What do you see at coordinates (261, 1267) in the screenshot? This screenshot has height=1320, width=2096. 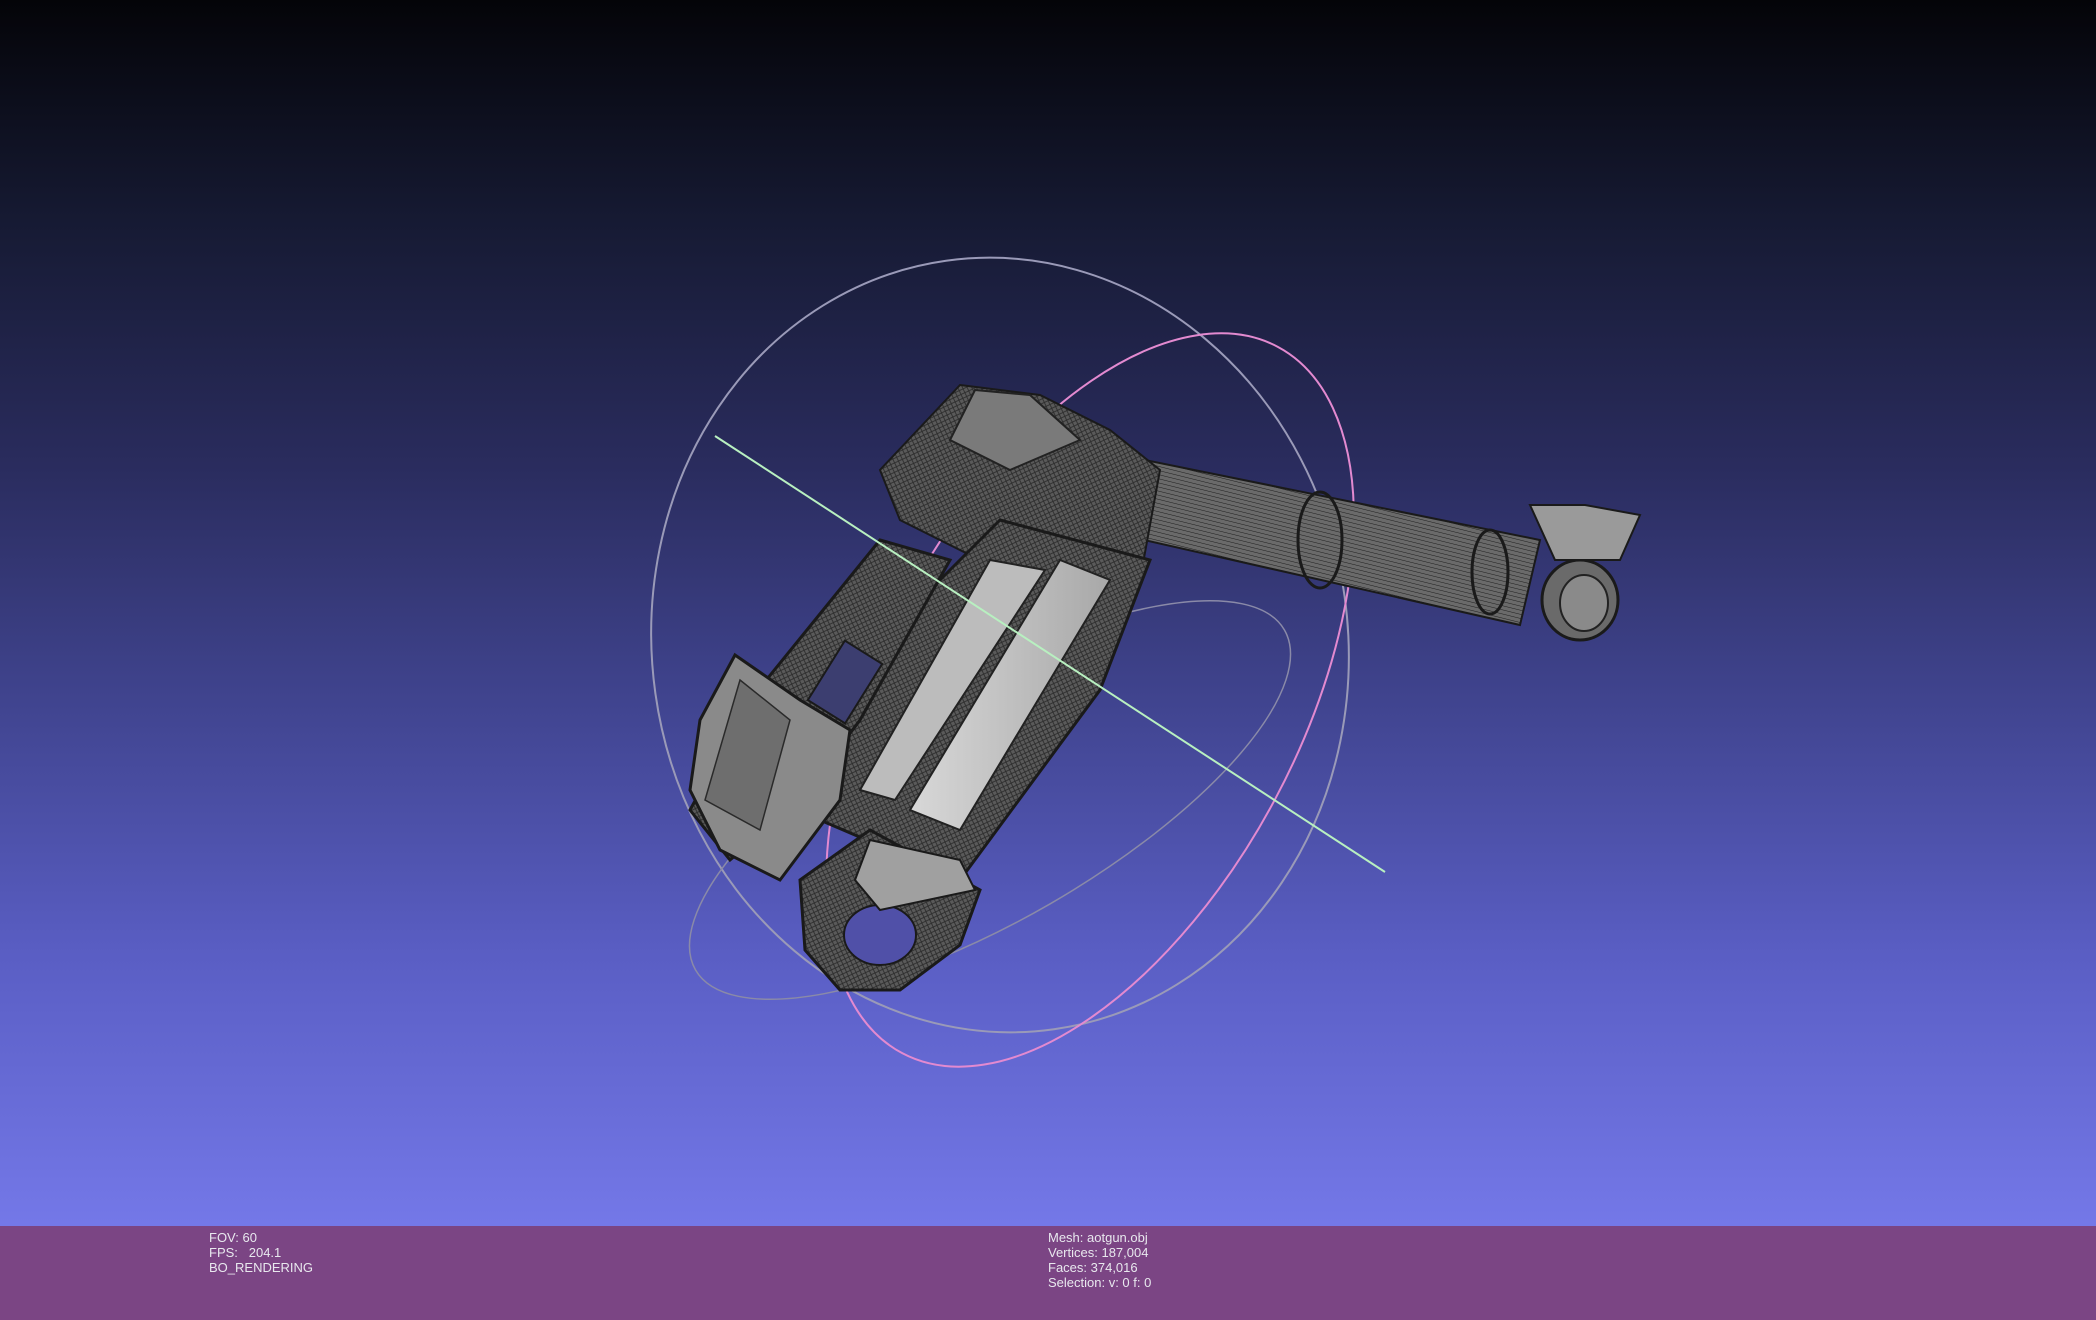 I see `render-mode: BO_RENDERING` at bounding box center [261, 1267].